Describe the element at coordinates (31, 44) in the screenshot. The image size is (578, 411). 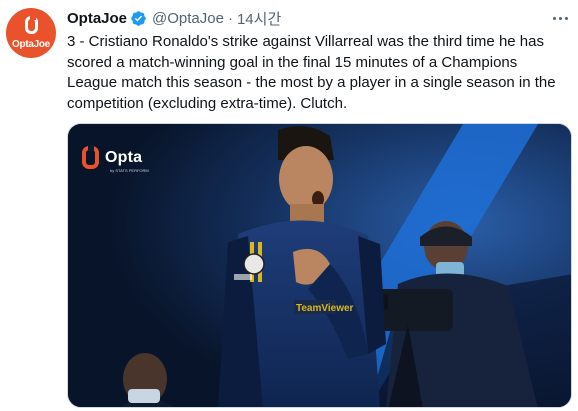
I see `avatar-label: OptaJoe` at that location.